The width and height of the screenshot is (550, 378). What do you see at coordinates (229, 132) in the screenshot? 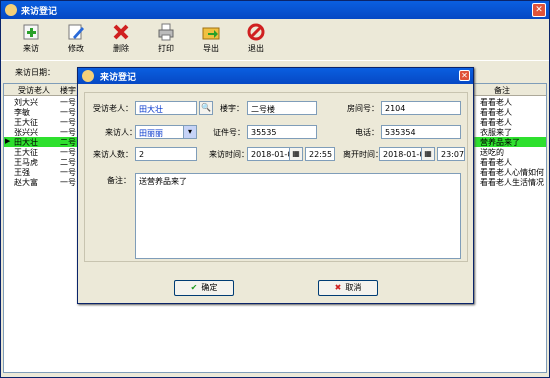
I see `id-label: 证件号：` at bounding box center [229, 132].